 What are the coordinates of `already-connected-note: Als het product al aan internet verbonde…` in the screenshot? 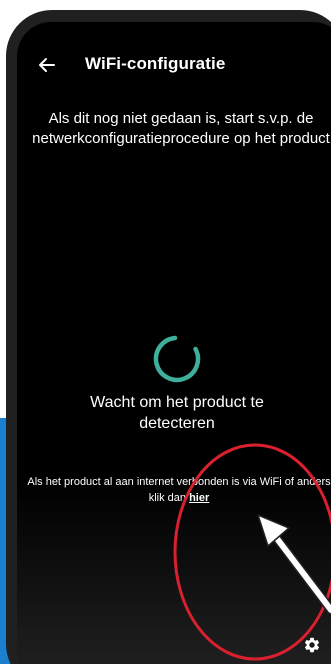 It's located at (176, 490).